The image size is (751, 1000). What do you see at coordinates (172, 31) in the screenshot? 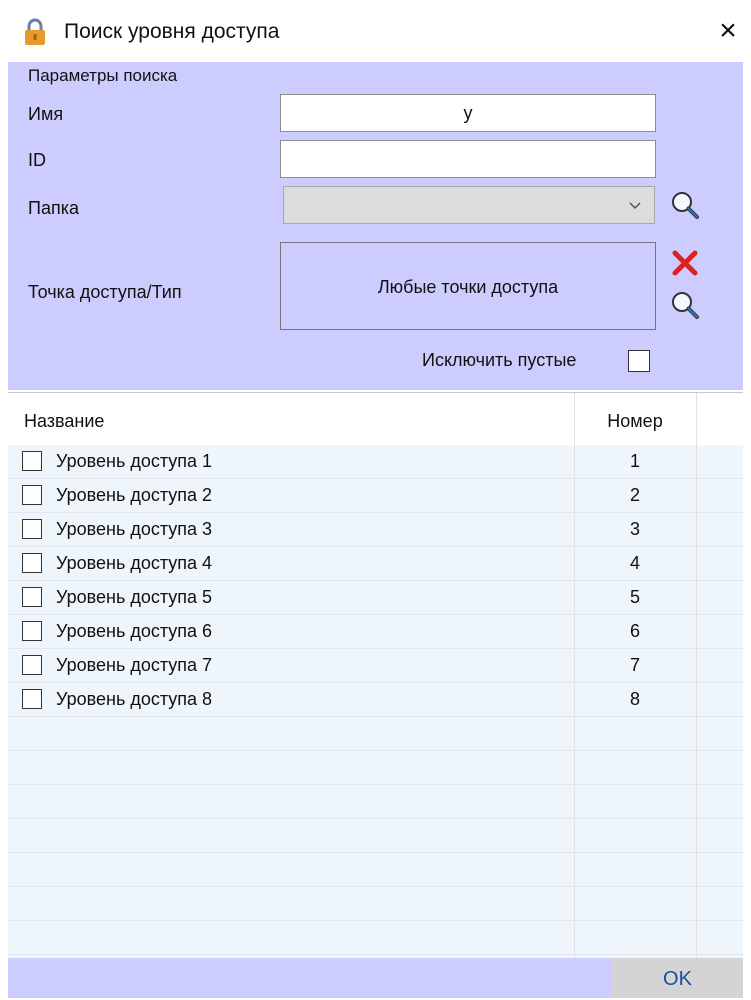
I see `window-title: Поиск уровня доступа` at bounding box center [172, 31].